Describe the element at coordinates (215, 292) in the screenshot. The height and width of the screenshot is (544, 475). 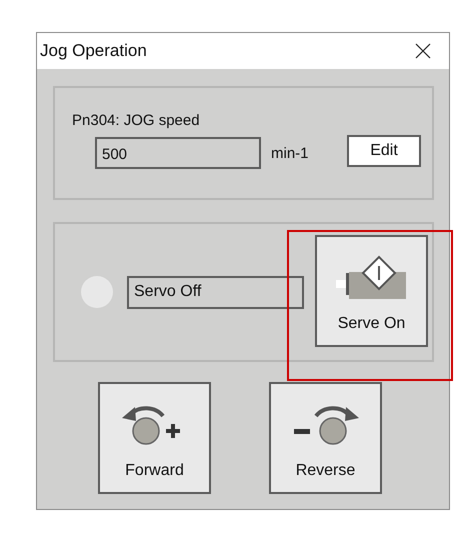
I see `status-field: Servo Off` at that location.